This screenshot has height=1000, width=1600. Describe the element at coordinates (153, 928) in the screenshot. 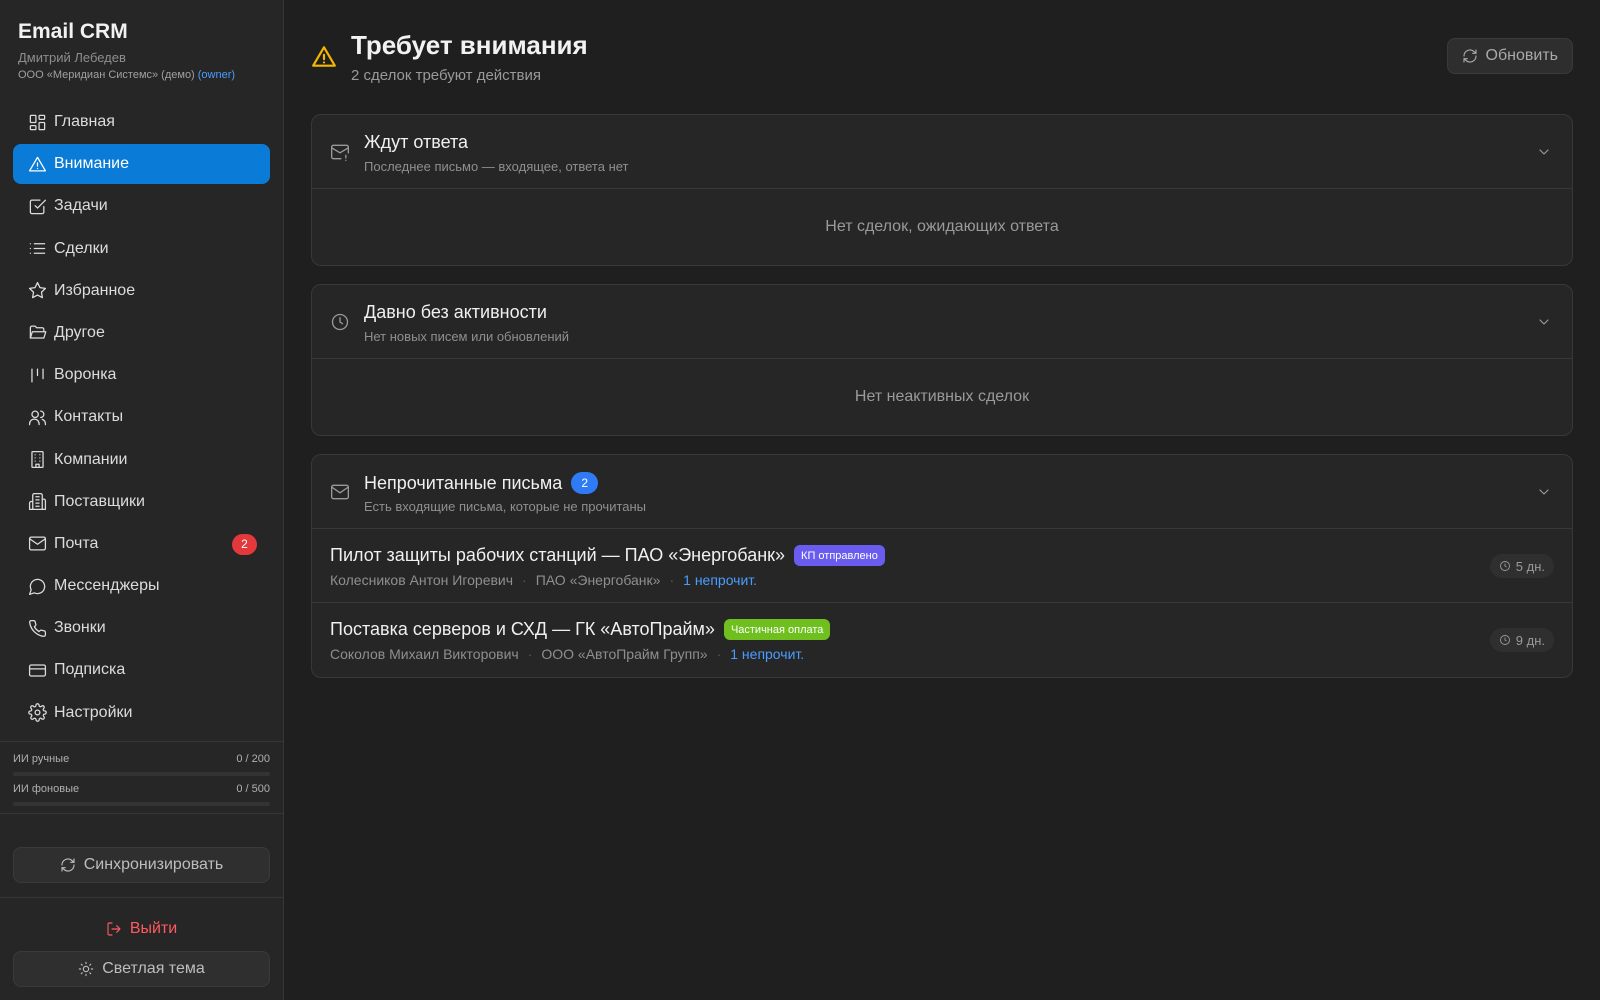

I see `logout-label: Выйти` at that location.